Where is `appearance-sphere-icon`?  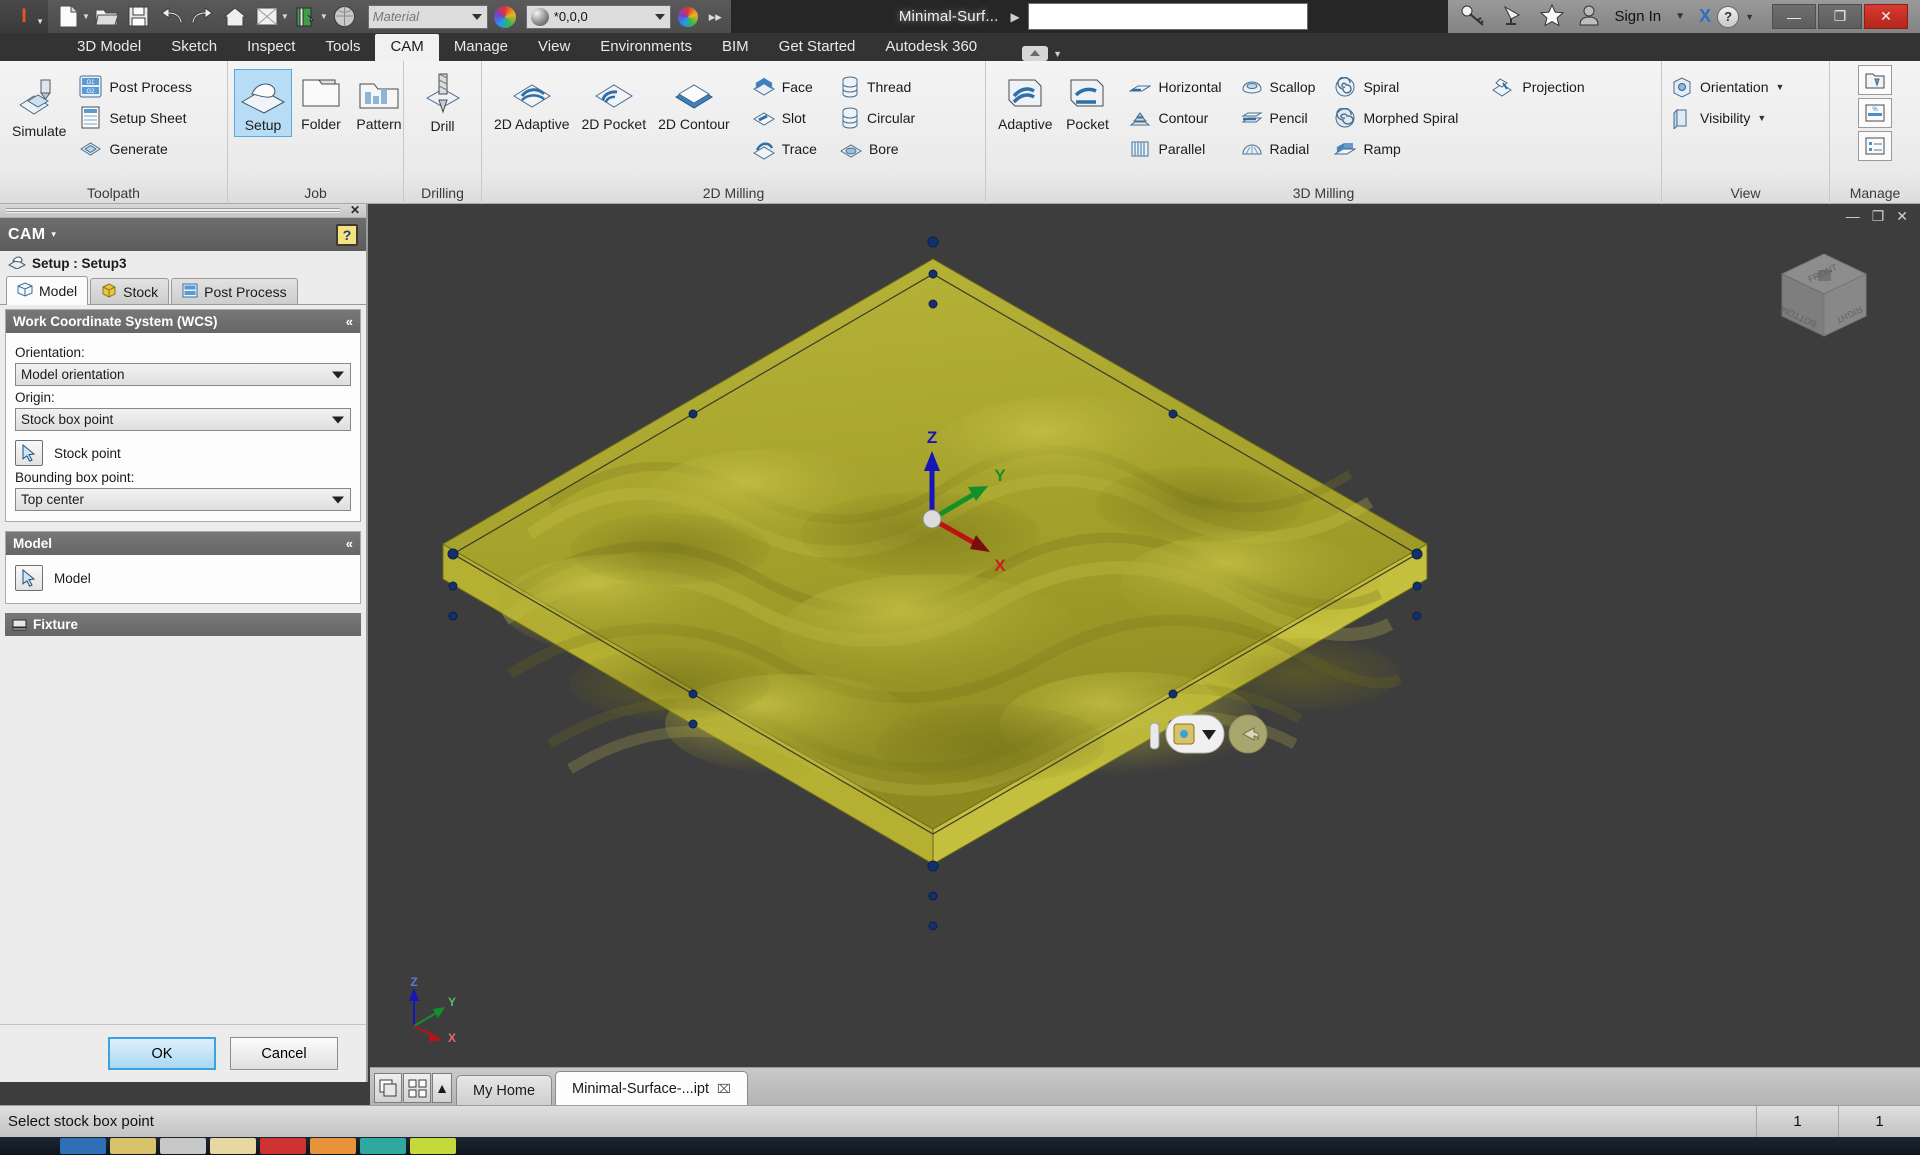
appearance-sphere-icon is located at coordinates (345, 16).